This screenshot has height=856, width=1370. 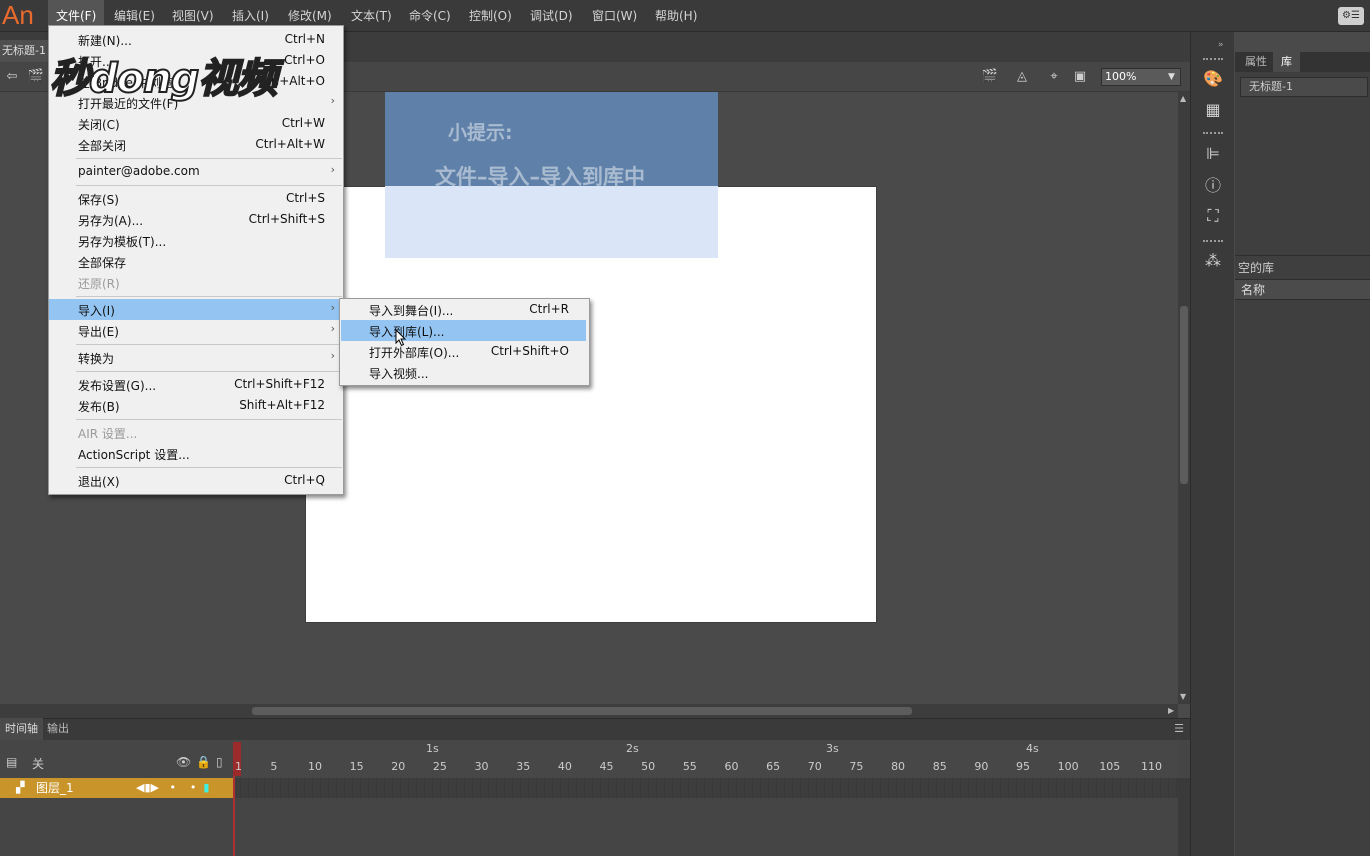 What do you see at coordinates (523, 766) in the screenshot?
I see `frame-number-label: 35` at bounding box center [523, 766].